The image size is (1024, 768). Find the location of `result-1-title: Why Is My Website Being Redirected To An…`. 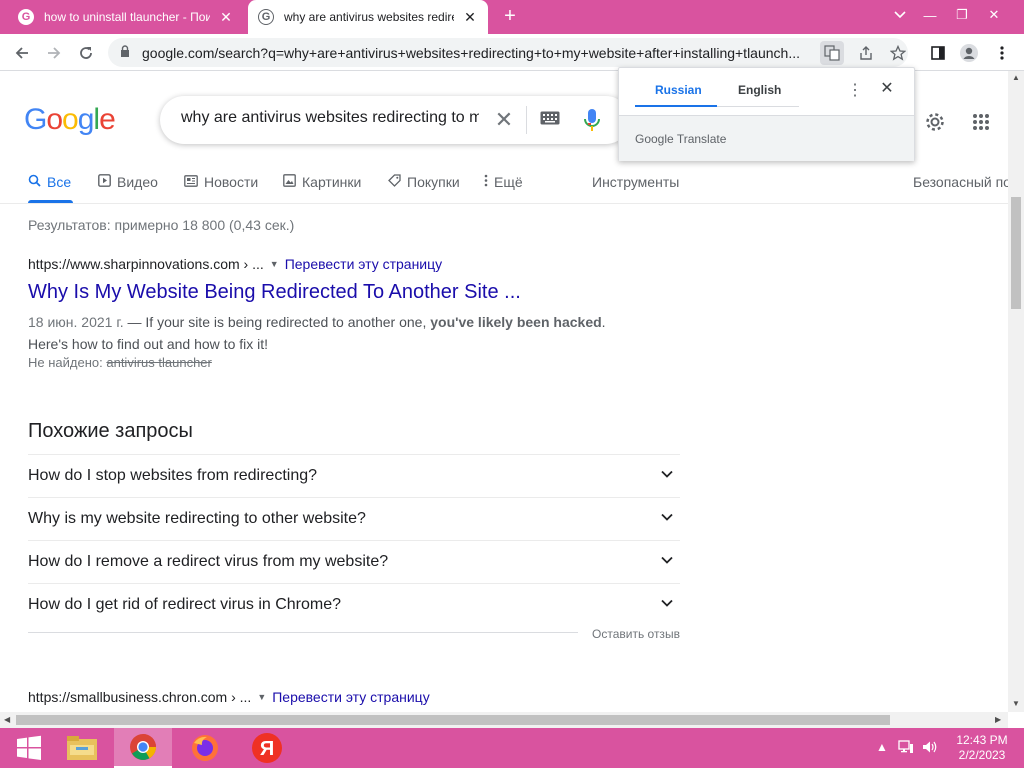

result-1-title: Why Is My Website Being Redirected To An… is located at coordinates (274, 292).